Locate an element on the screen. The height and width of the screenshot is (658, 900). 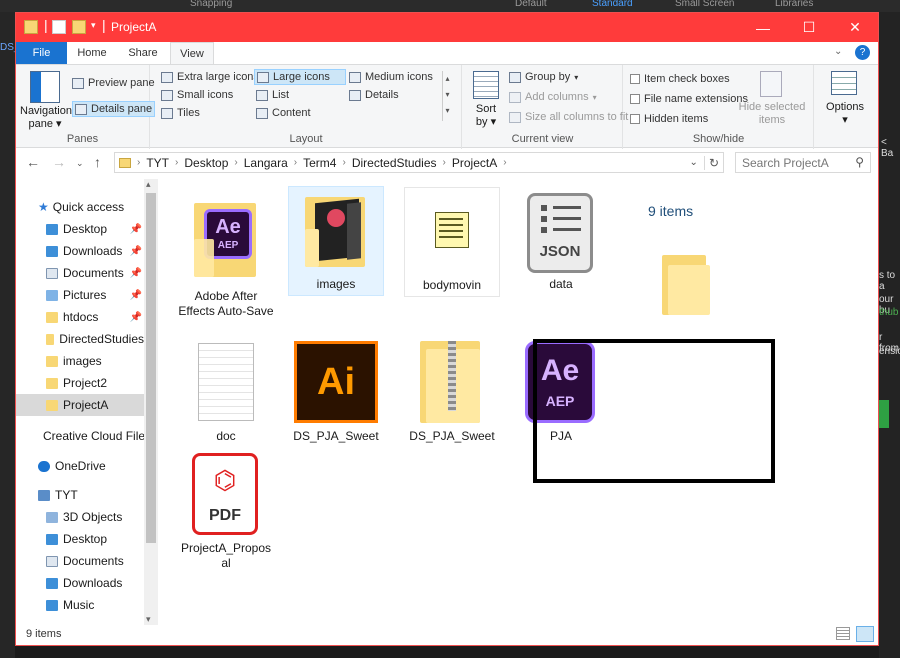
search-icon: ⚲ is located at coordinates (859, 162).